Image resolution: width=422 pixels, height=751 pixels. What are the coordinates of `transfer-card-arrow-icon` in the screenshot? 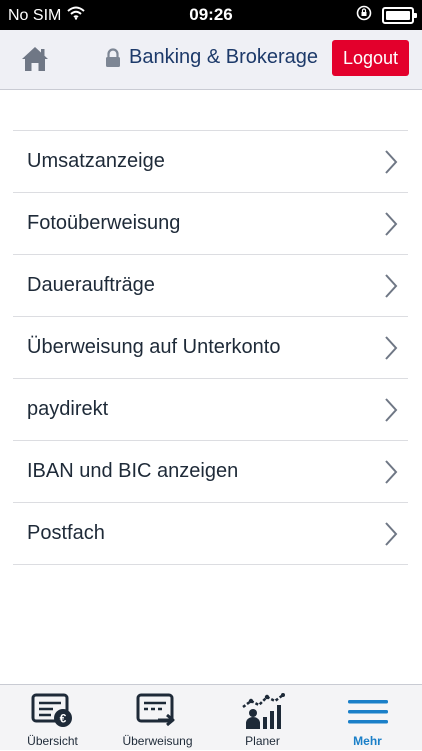 It's located at (155, 710).